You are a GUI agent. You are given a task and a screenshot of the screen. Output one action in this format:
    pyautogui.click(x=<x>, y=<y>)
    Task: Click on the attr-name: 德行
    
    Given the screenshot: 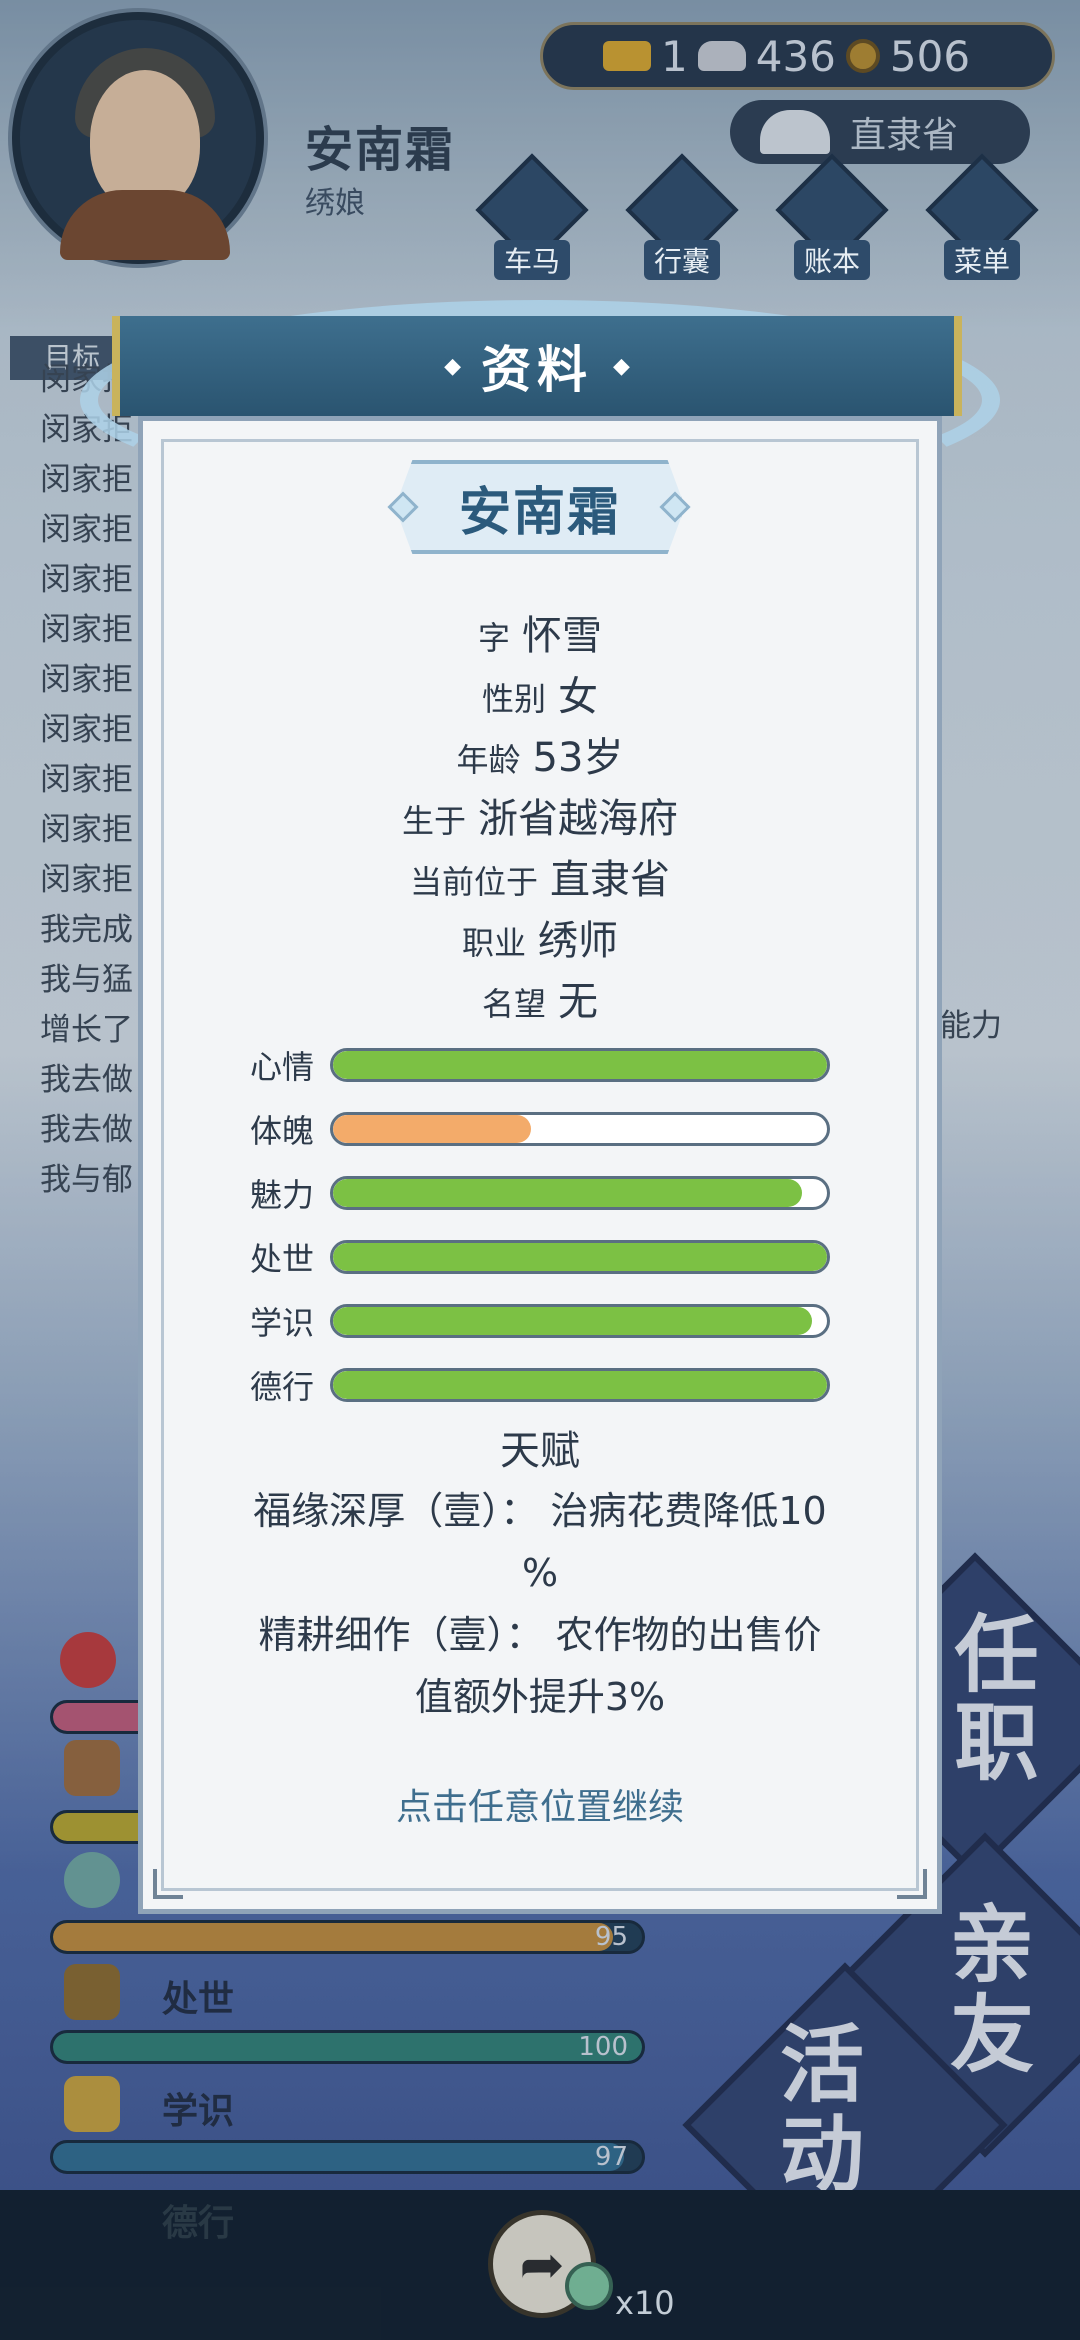 What is the action you would take?
    pyautogui.click(x=282, y=1387)
    